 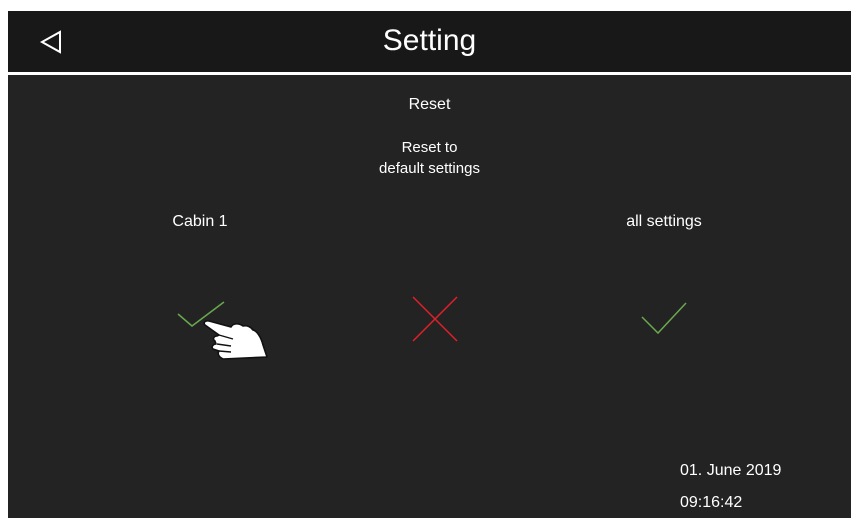 I want to click on pointer-hand-icon, so click(x=235, y=341).